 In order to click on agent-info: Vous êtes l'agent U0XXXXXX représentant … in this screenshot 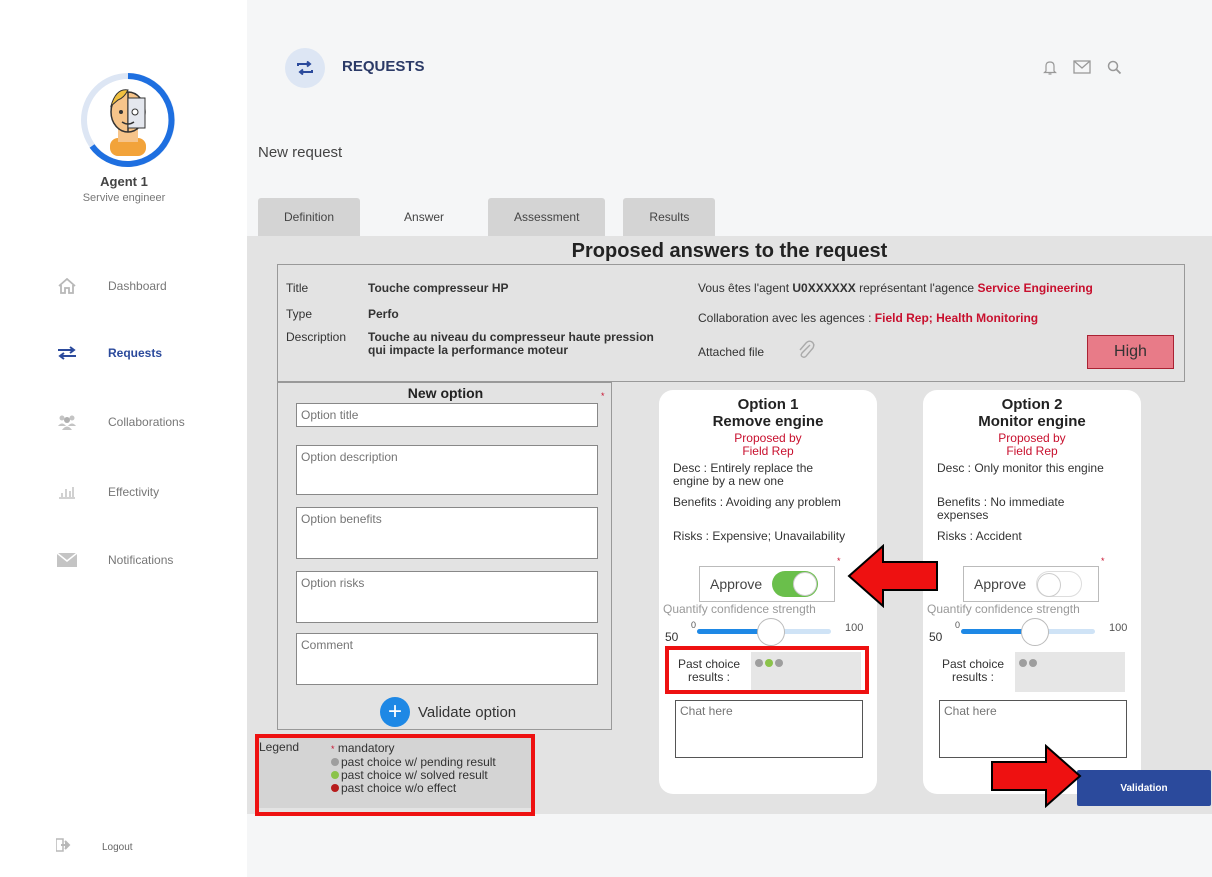, I will do `click(895, 288)`.